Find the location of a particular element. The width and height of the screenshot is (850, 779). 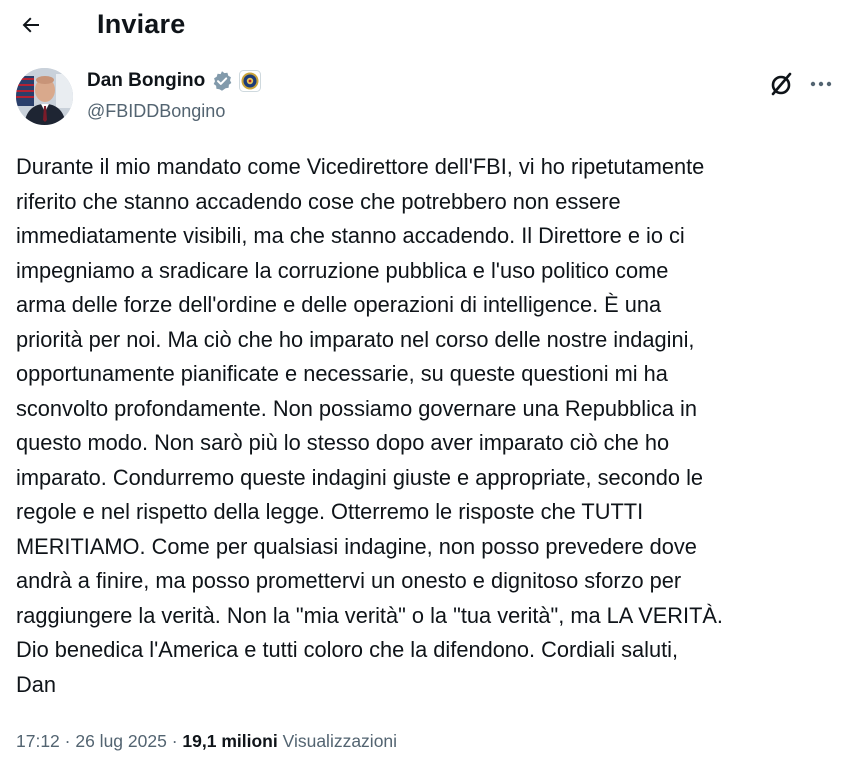

back-button is located at coordinates (31, 25).